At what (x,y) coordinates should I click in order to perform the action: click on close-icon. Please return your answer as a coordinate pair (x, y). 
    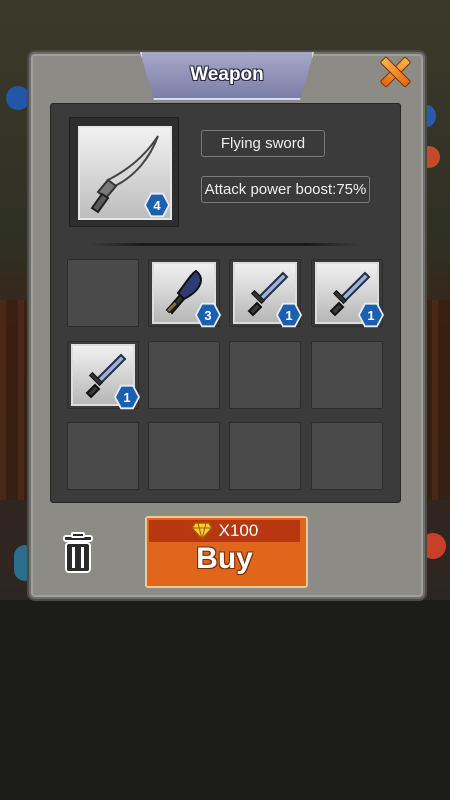
    Looking at the image, I should click on (394, 71).